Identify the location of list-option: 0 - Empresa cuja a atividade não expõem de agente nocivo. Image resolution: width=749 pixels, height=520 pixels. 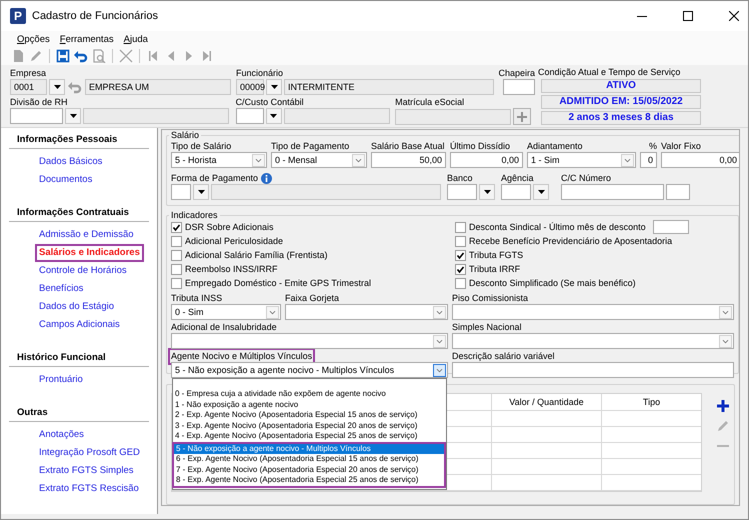
(309, 394).